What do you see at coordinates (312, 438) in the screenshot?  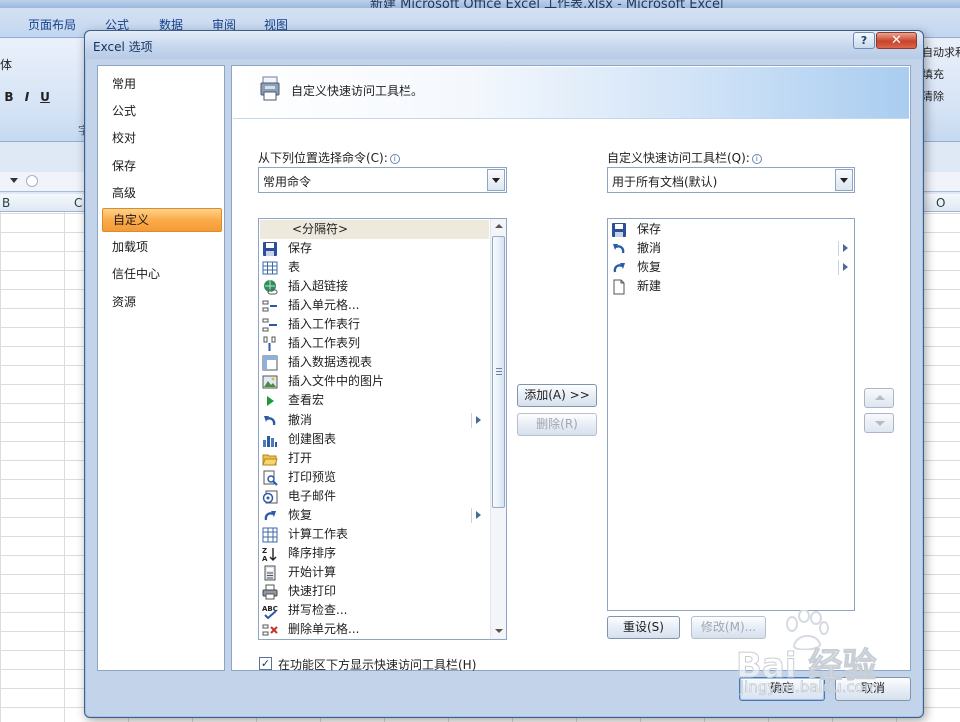 I see `command-label: 创建图表` at bounding box center [312, 438].